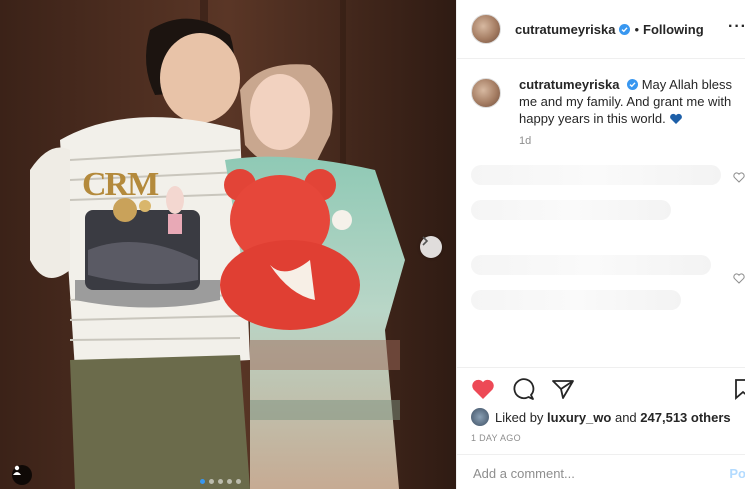  What do you see at coordinates (519, 417) in the screenshot?
I see `likes-prefix: Liked by` at bounding box center [519, 417].